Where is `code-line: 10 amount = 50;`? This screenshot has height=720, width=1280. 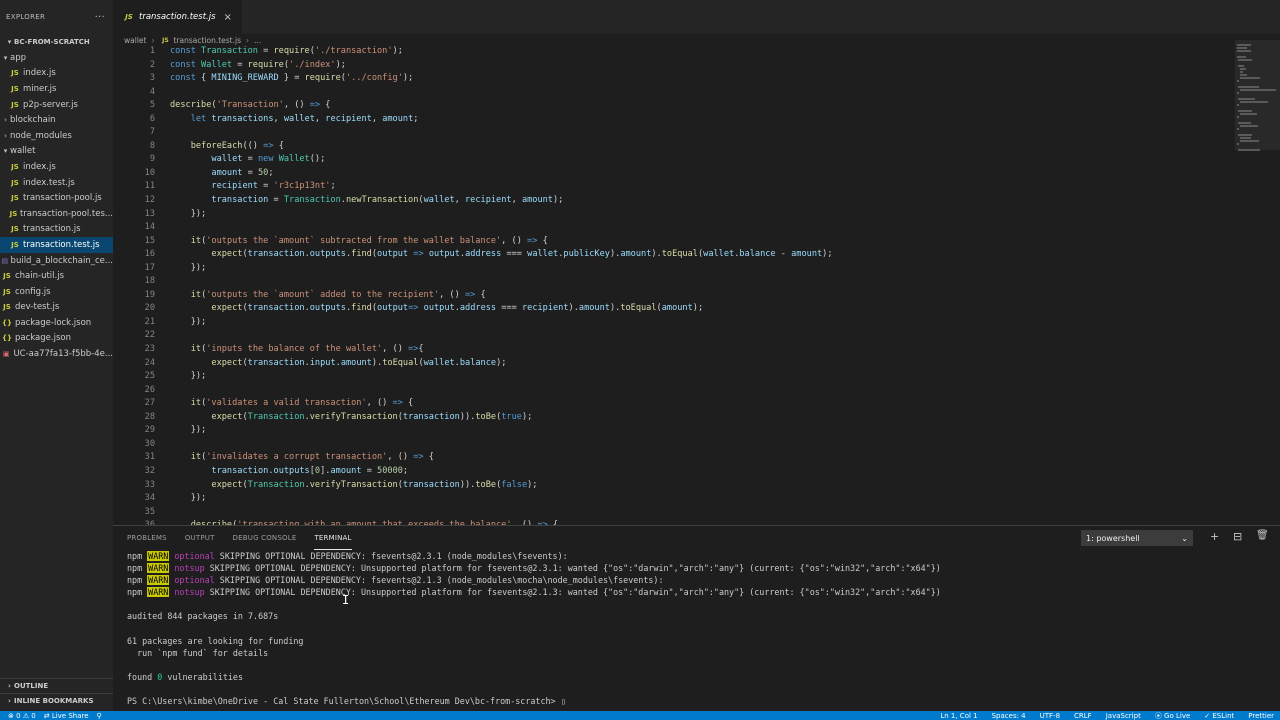 code-line: 10 amount = 50; is located at coordinates (668, 174).